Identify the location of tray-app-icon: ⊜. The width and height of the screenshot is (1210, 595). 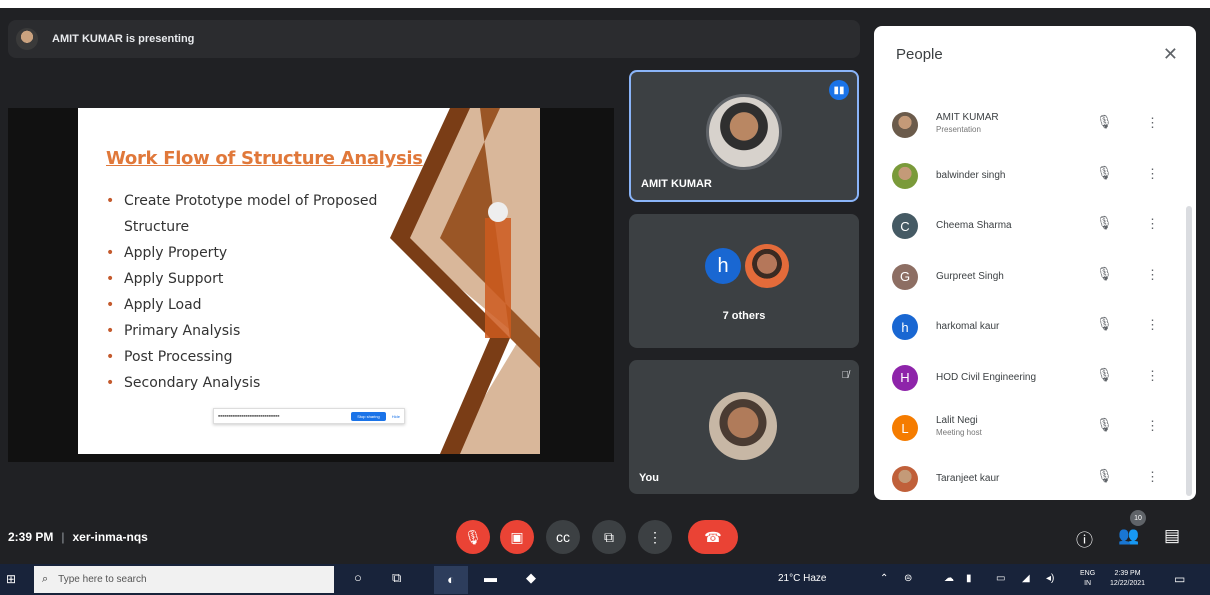
(908, 578).